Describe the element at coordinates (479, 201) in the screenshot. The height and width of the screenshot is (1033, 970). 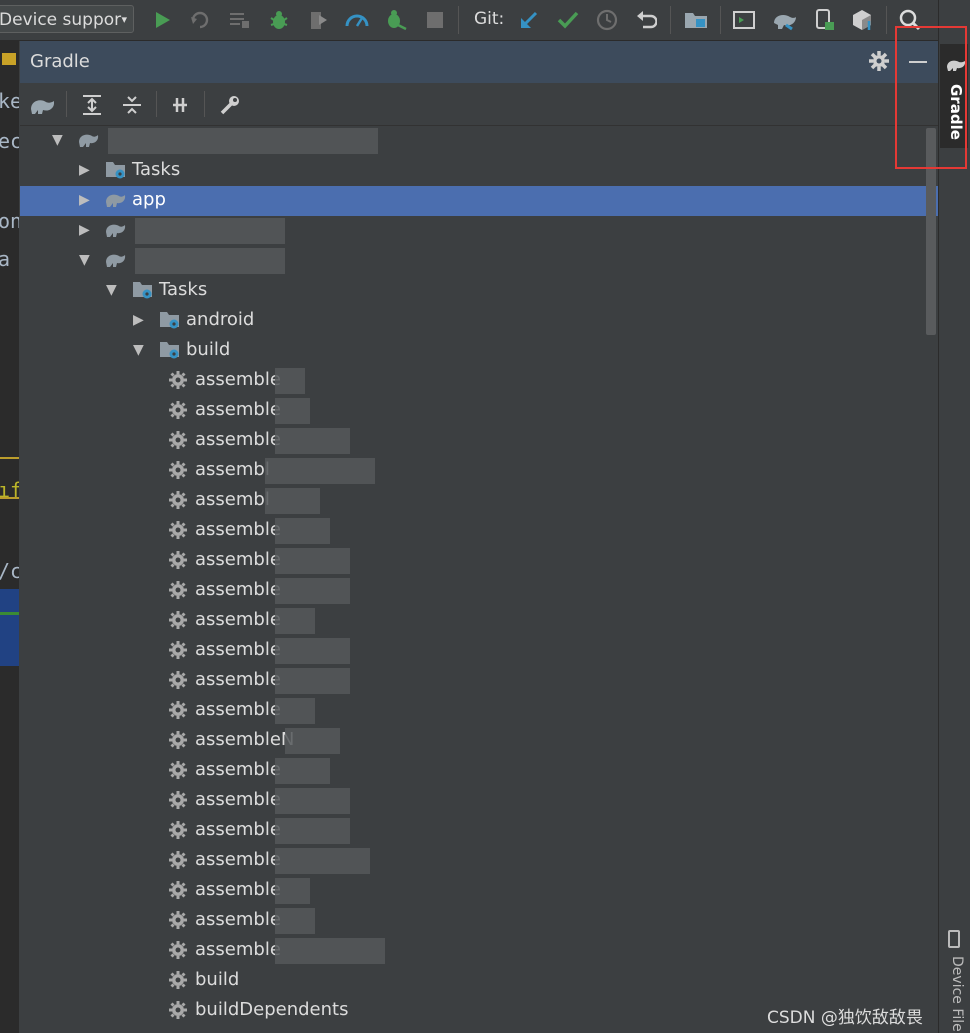
I see `tree-row: ▶ app` at that location.